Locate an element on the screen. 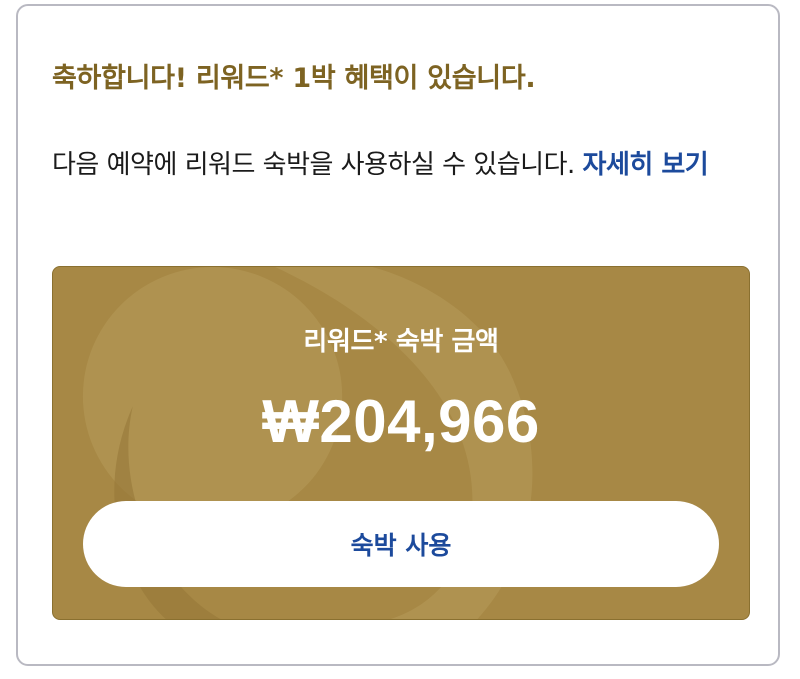  reward-description: 다음 예약에 리워드 숙박을 사용하실 수 있습니다. 자세히 보기 is located at coordinates (402, 165).